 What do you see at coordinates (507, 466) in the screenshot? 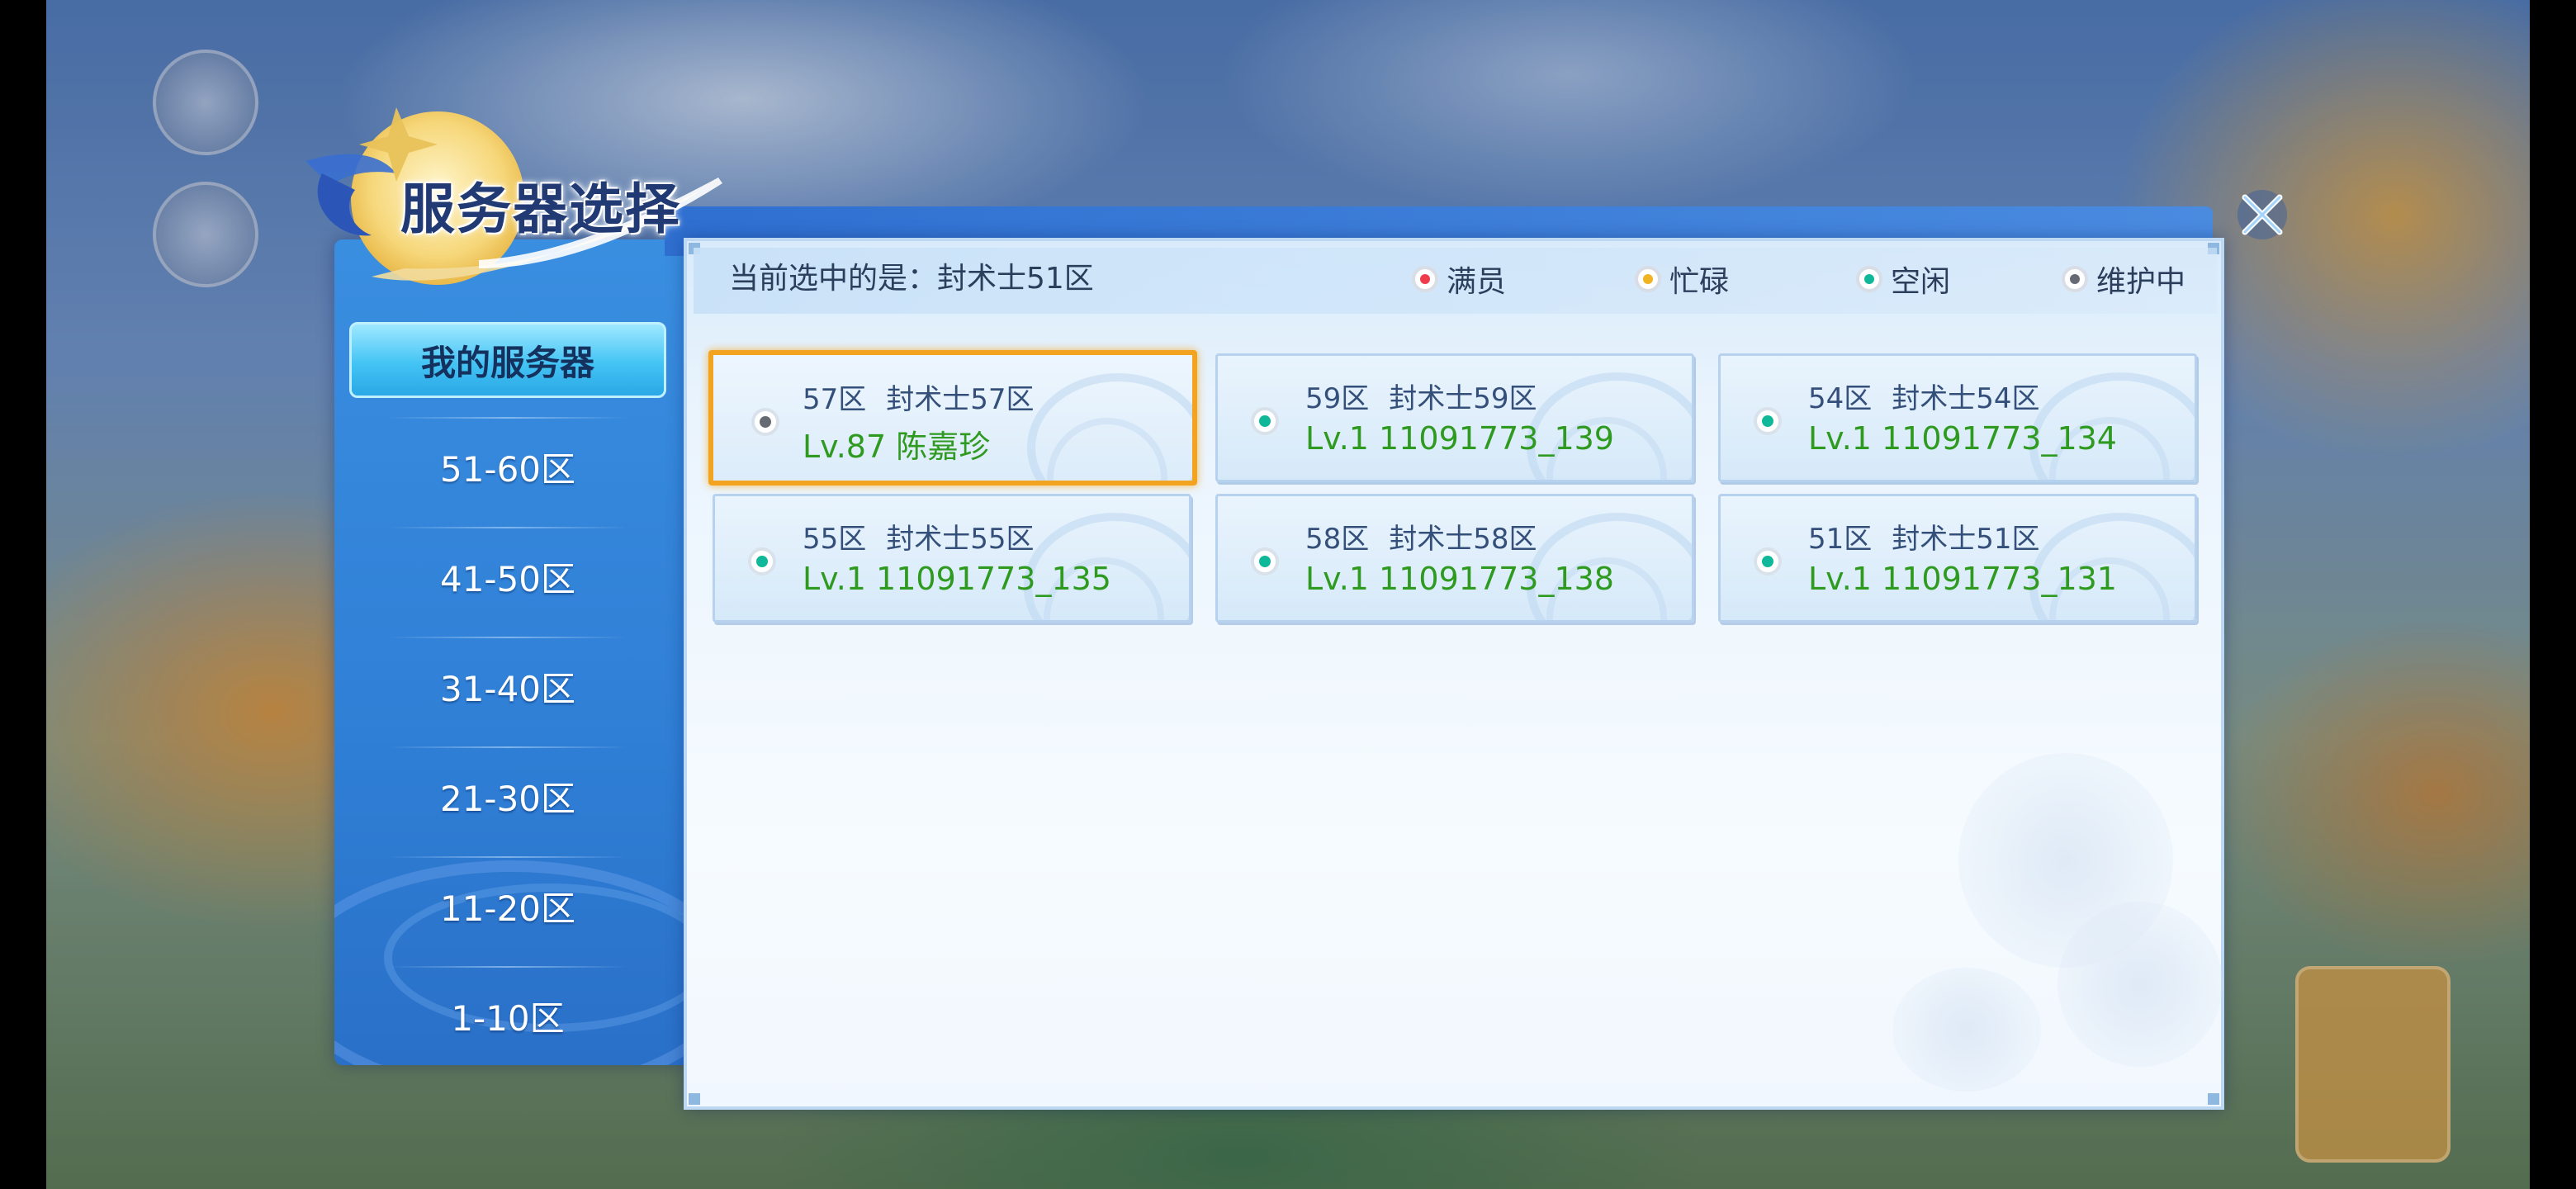
I see `tab-range-51-60: 51-60区` at bounding box center [507, 466].